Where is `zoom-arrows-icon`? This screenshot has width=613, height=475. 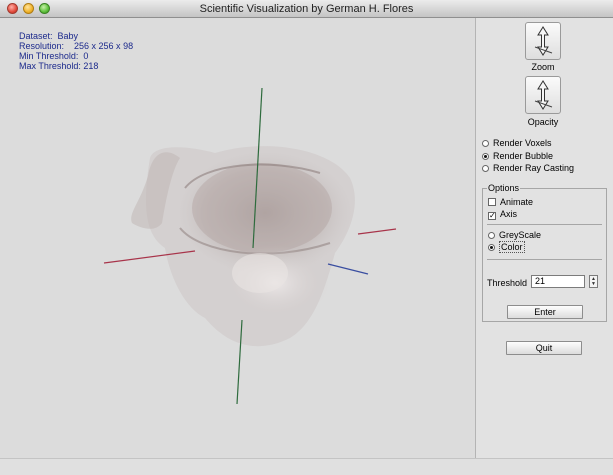
zoom-arrows-icon is located at coordinates (543, 41).